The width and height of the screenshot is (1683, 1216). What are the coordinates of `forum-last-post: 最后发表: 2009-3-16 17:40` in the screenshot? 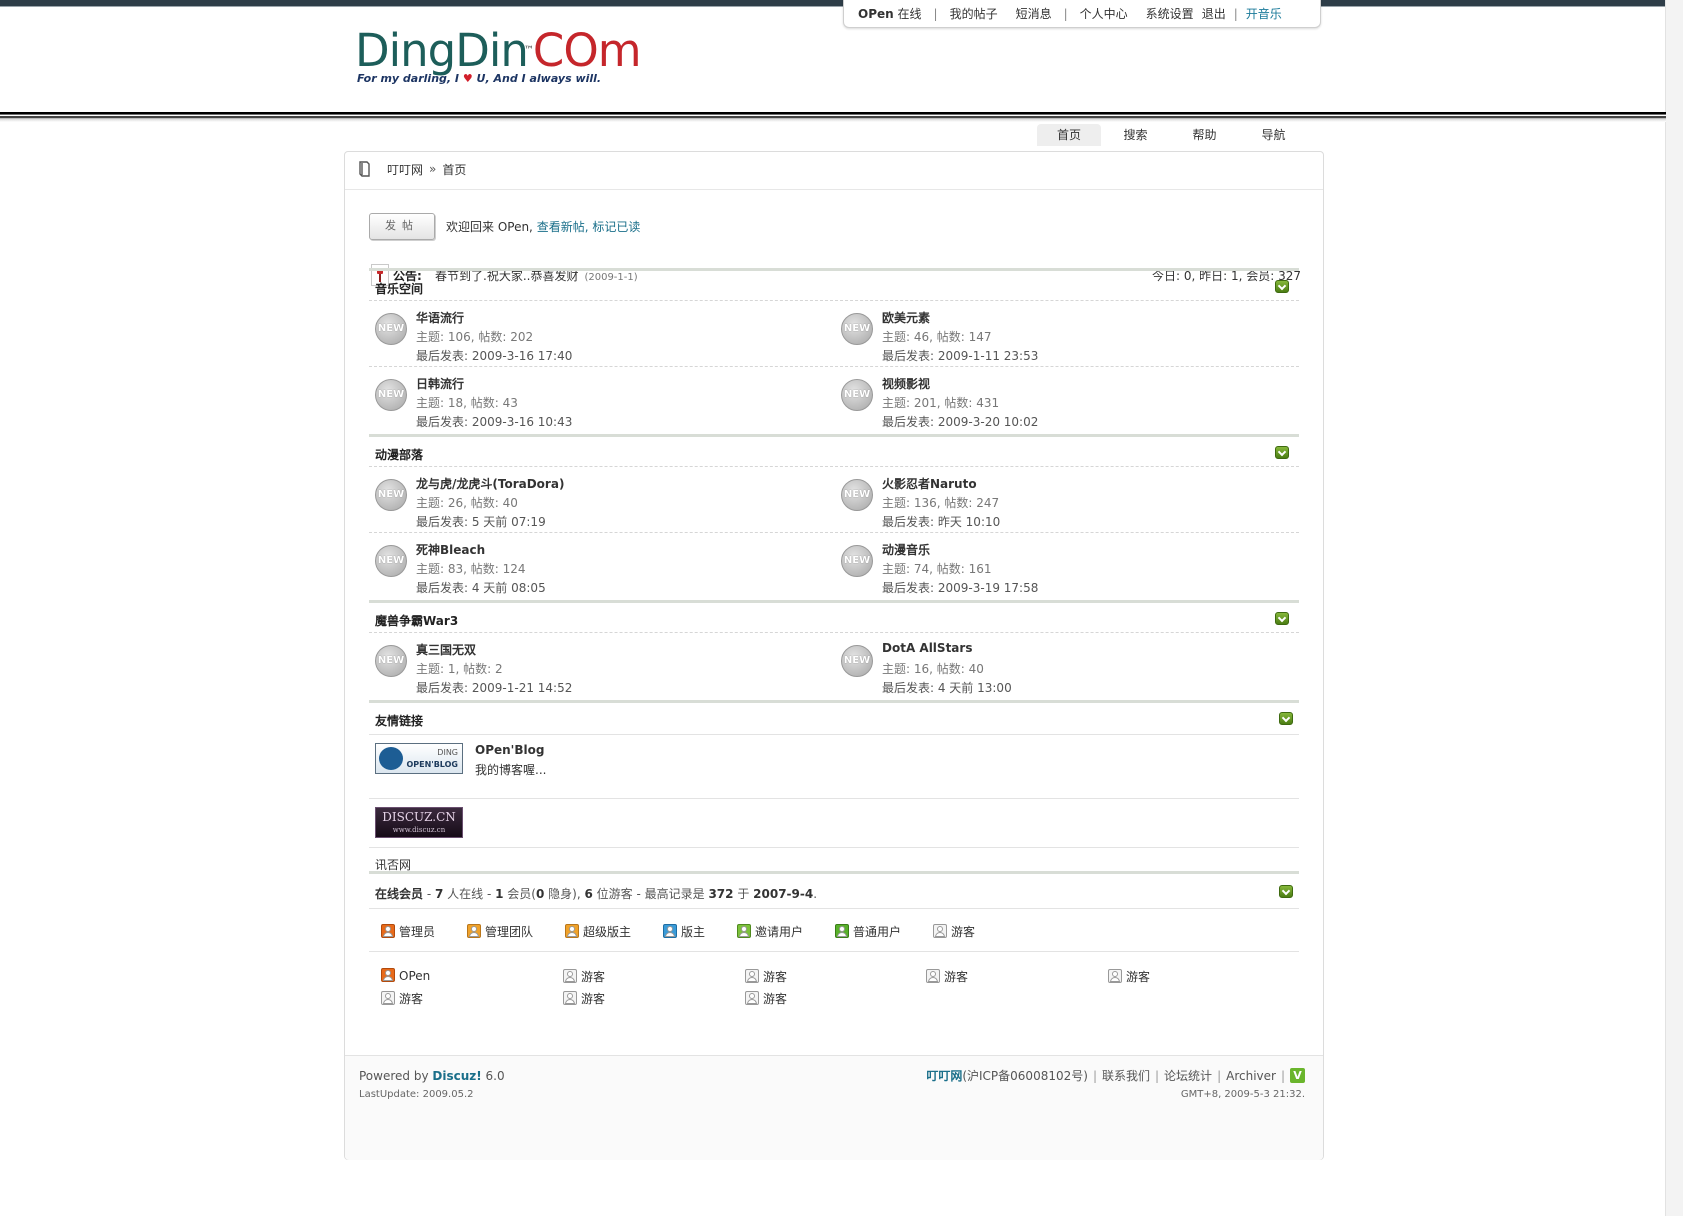 It's located at (494, 355).